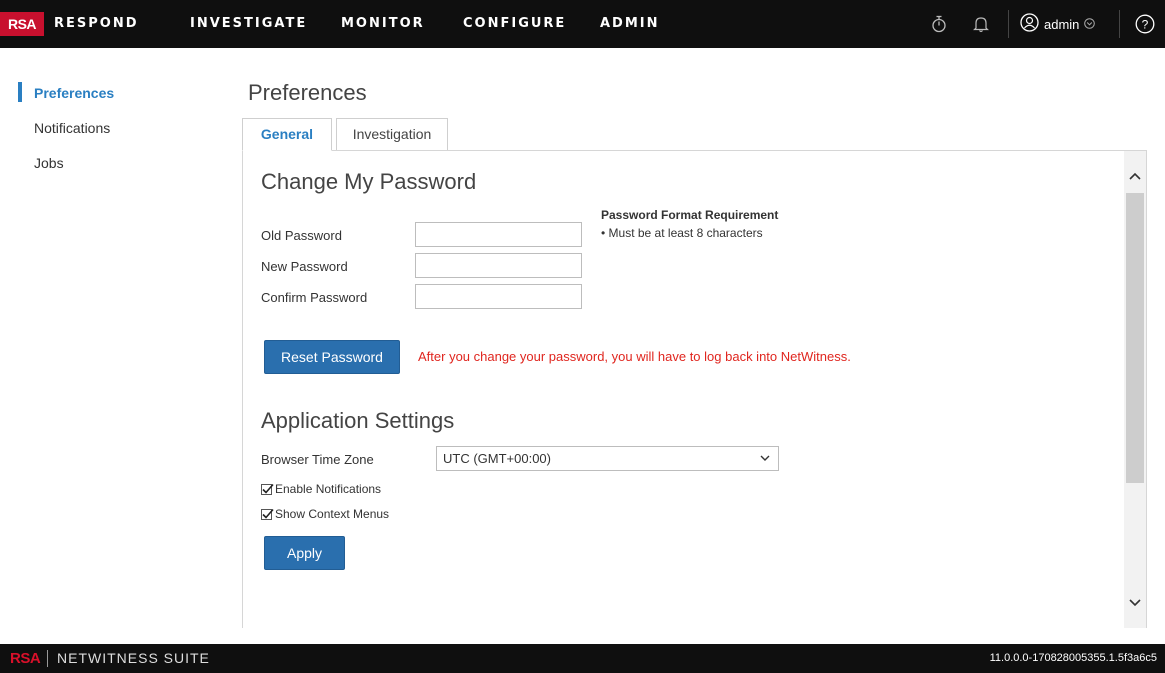 Image resolution: width=1165 pixels, height=673 pixels. What do you see at coordinates (96, 24) in the screenshot?
I see `nav-respond: RESPOND` at bounding box center [96, 24].